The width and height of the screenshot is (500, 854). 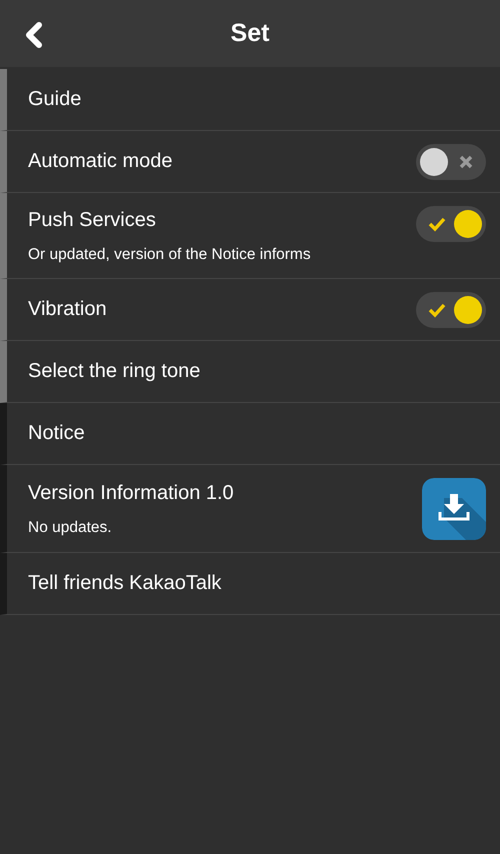 I want to click on close-icon, so click(x=466, y=161).